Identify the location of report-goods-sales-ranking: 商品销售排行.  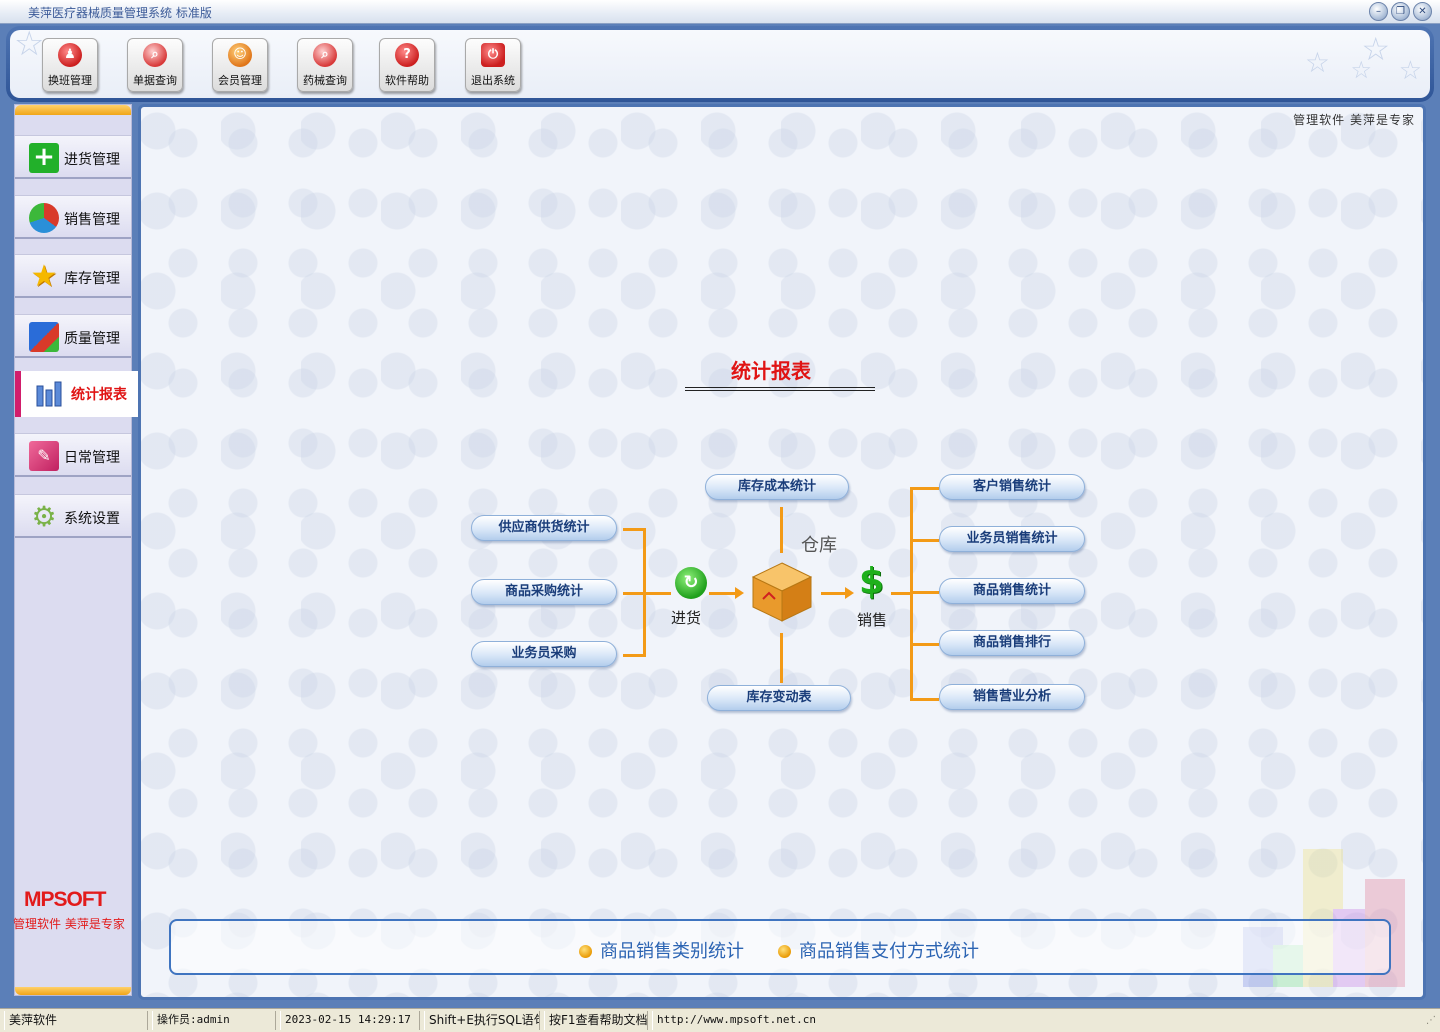
(1012, 643).